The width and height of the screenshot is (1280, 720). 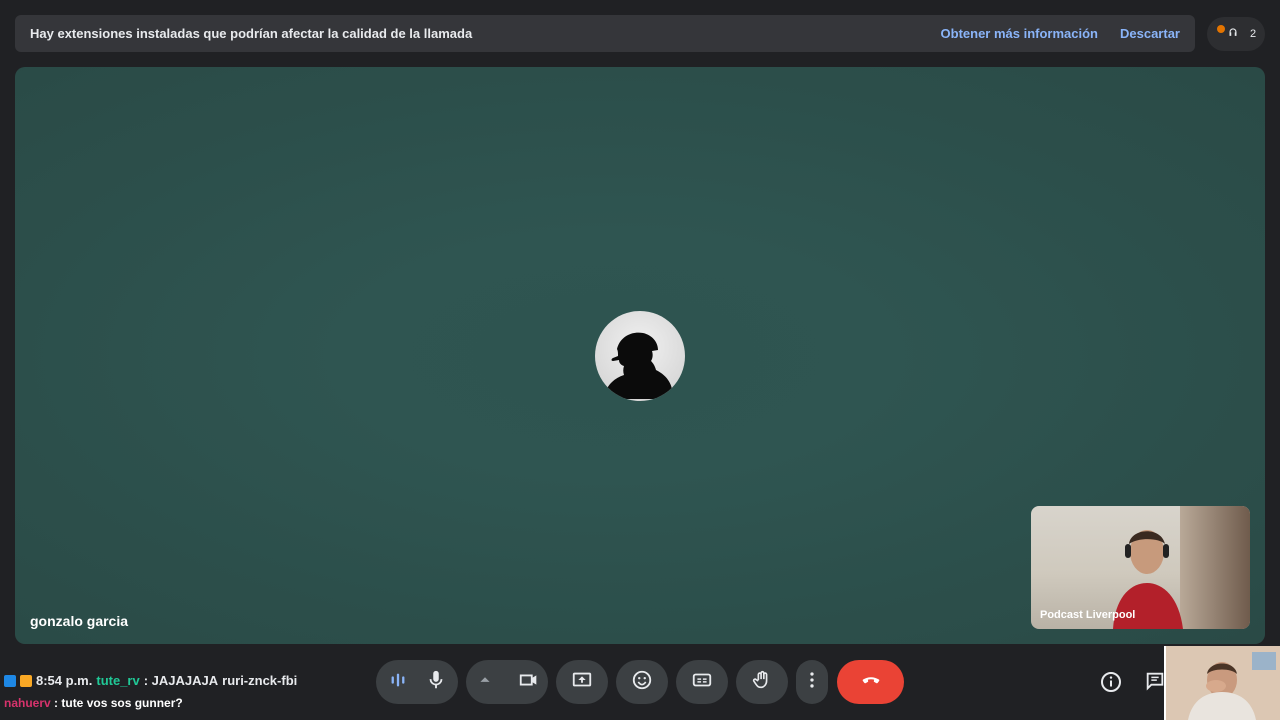 I want to click on raise-hand-button, so click(x=762, y=682).